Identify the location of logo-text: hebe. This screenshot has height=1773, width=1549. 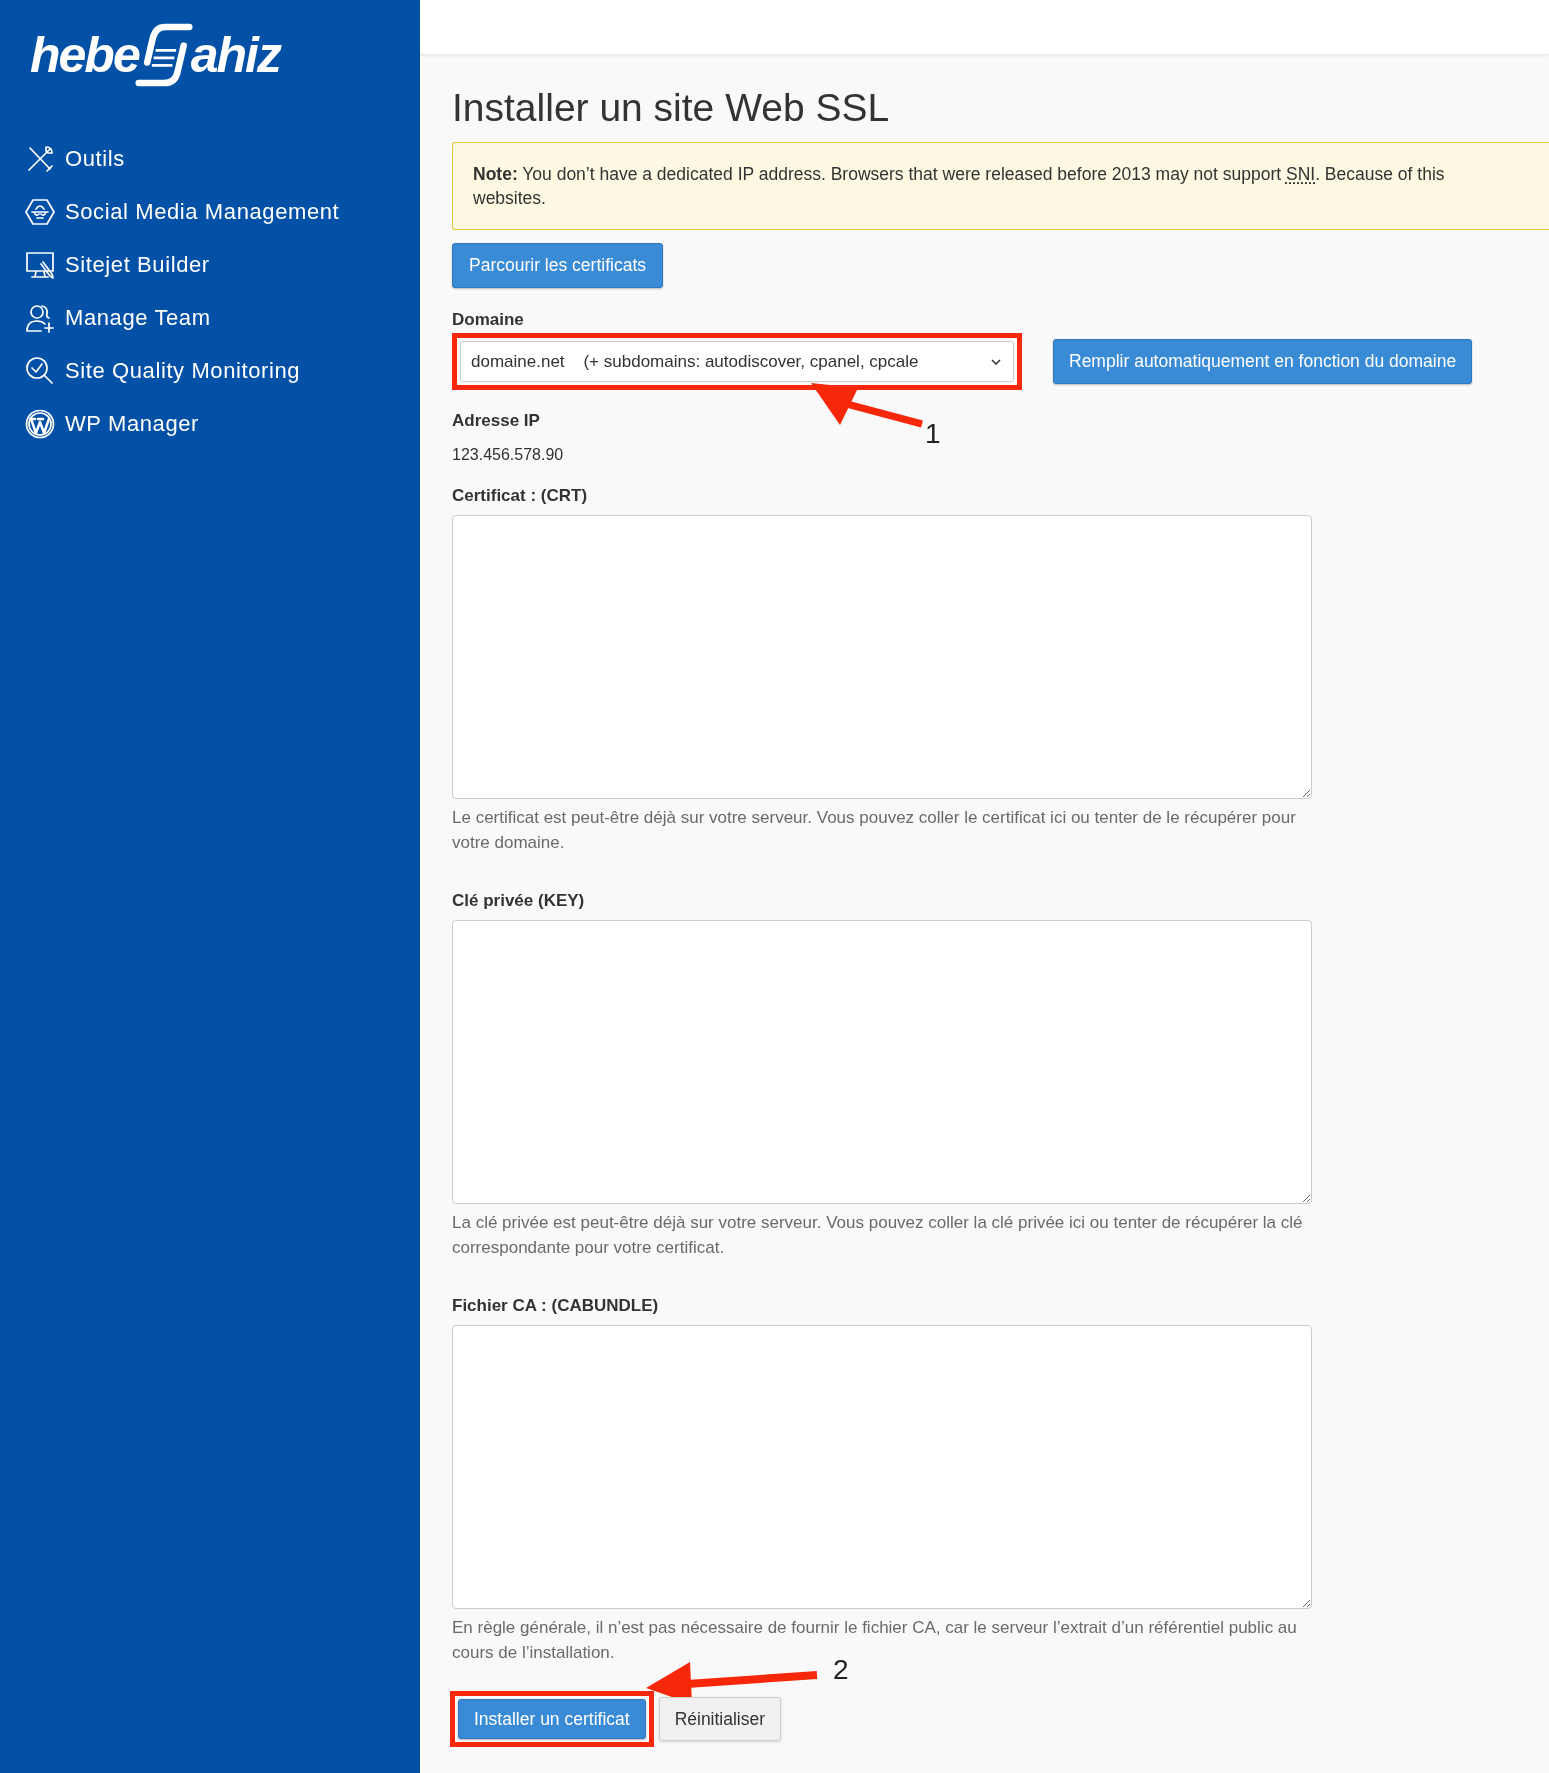
(84, 55).